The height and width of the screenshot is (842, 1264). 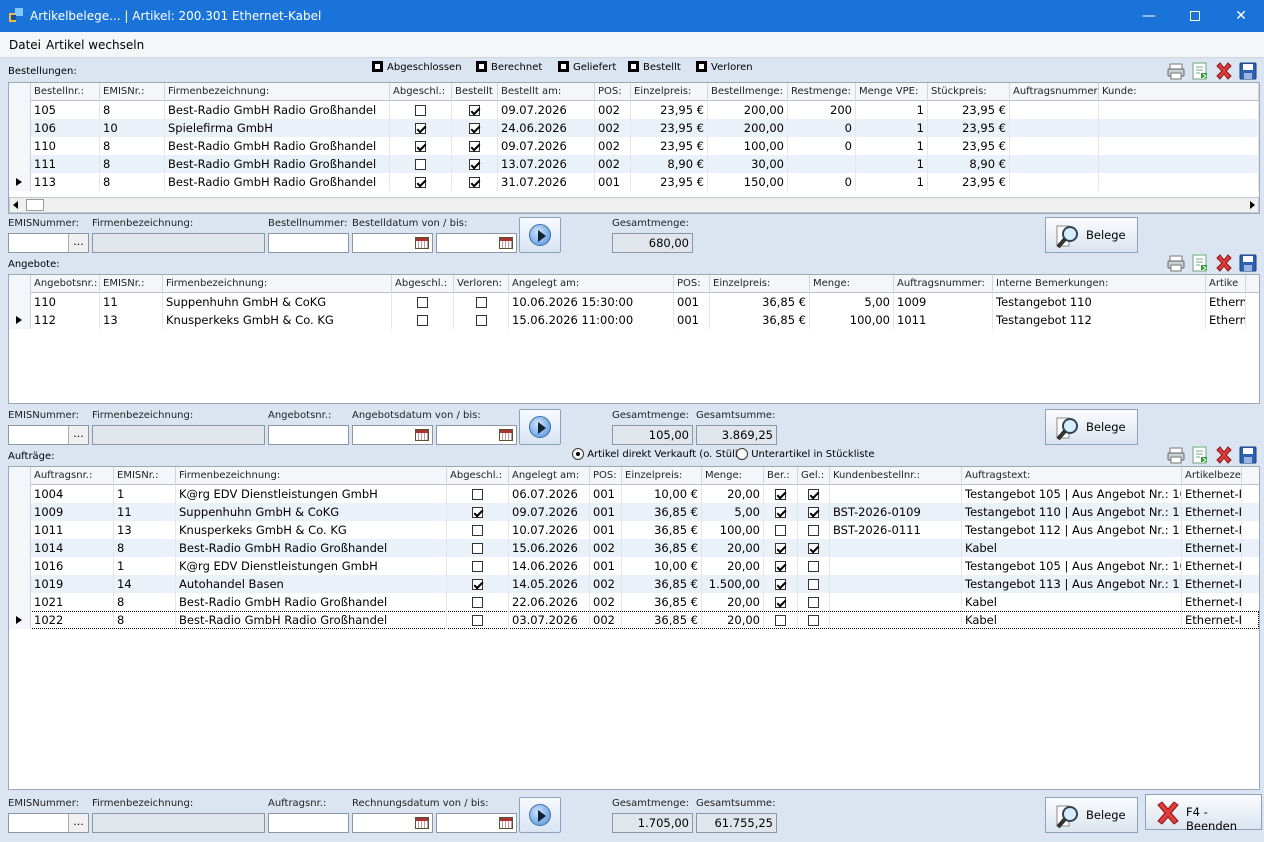 What do you see at coordinates (822, 92) in the screenshot?
I see `column-header: Restmenge:` at bounding box center [822, 92].